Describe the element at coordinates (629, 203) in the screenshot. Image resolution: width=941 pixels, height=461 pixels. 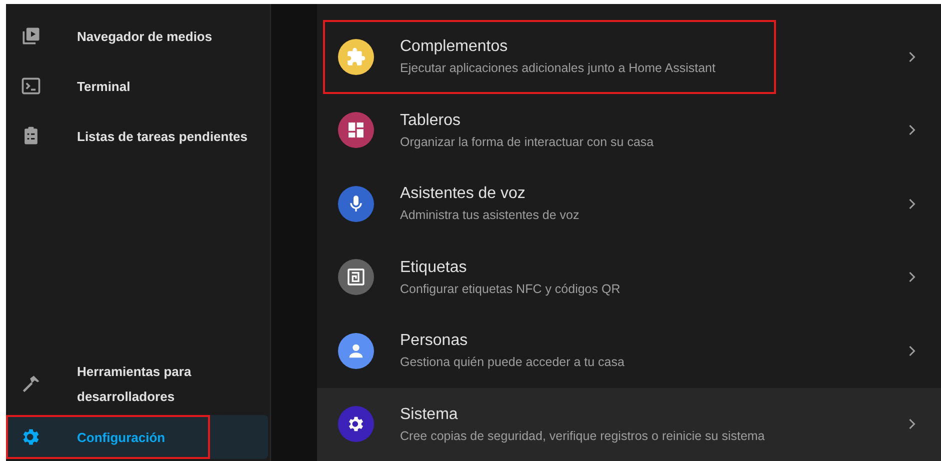
I see `settings-row: Asistentes de voz Administra tus asistentes de voz` at that location.